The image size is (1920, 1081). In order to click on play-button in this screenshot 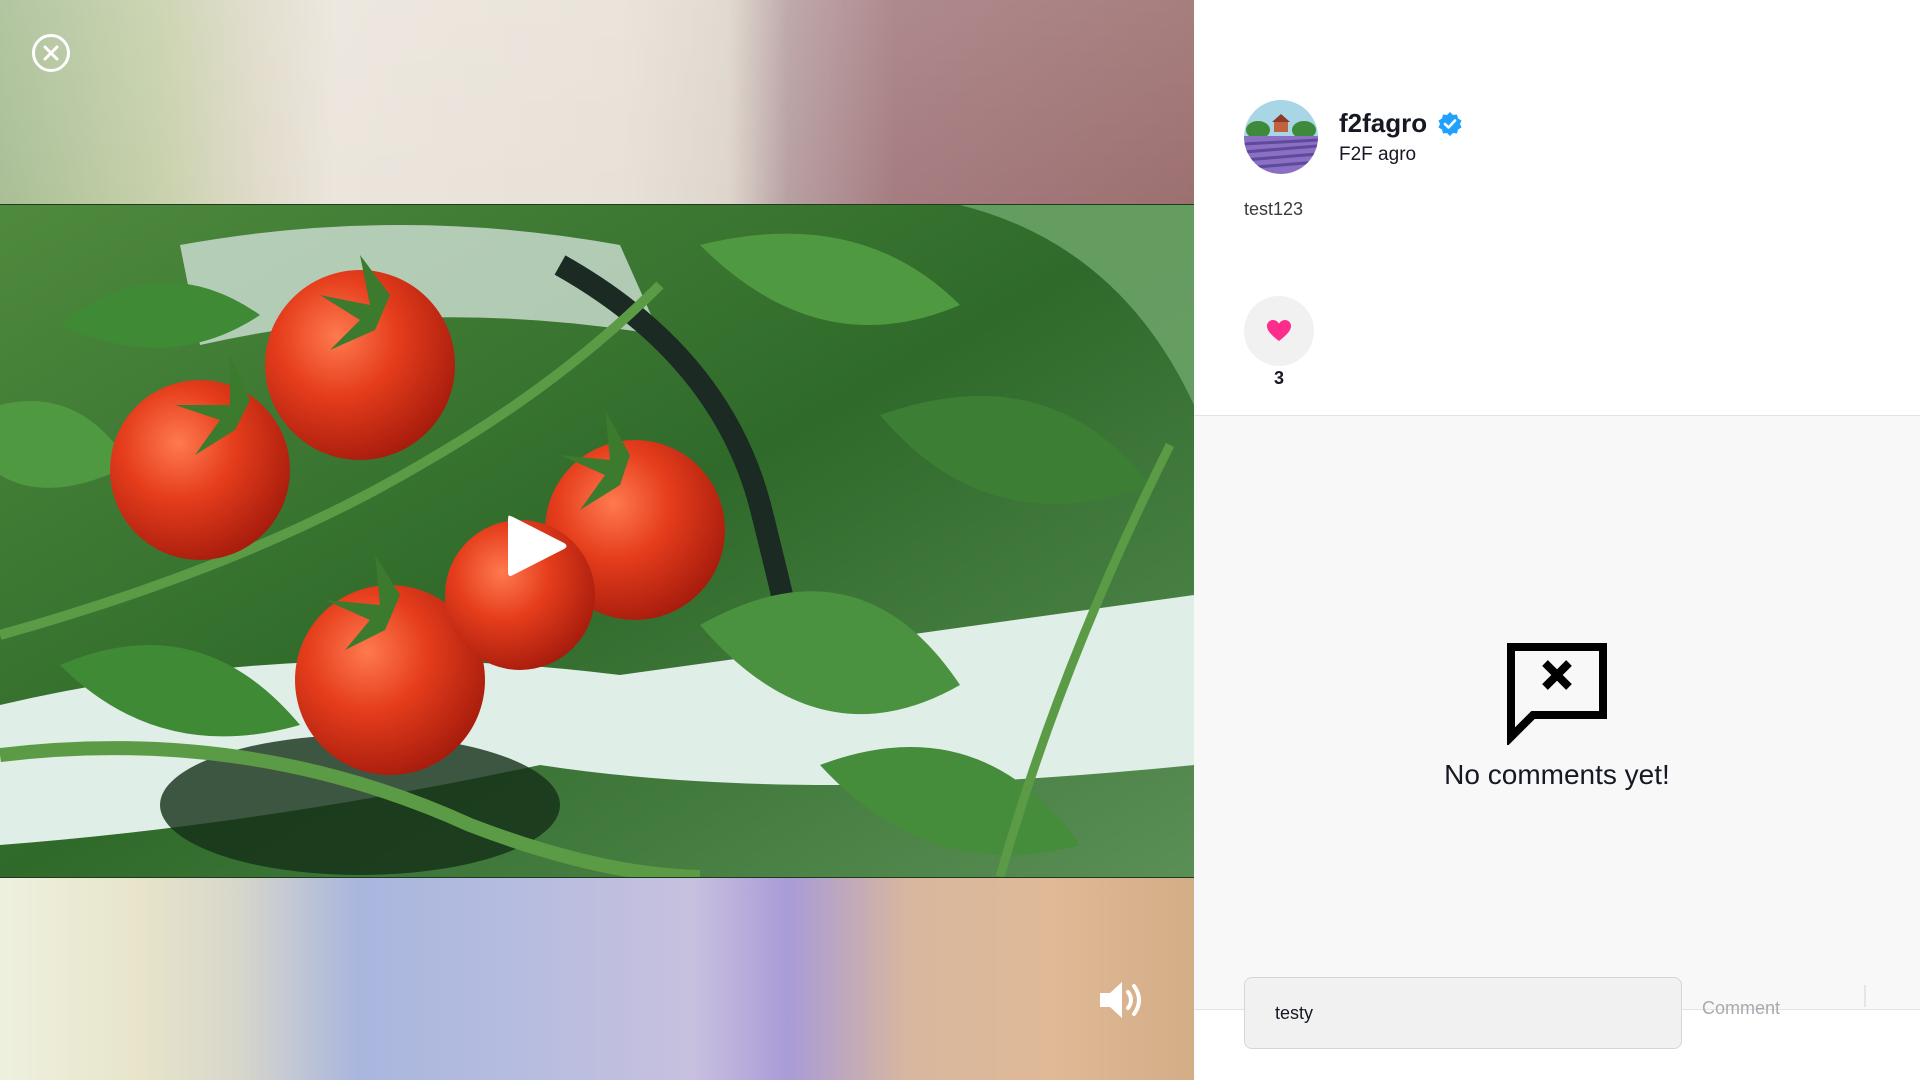, I will do `click(536, 546)`.